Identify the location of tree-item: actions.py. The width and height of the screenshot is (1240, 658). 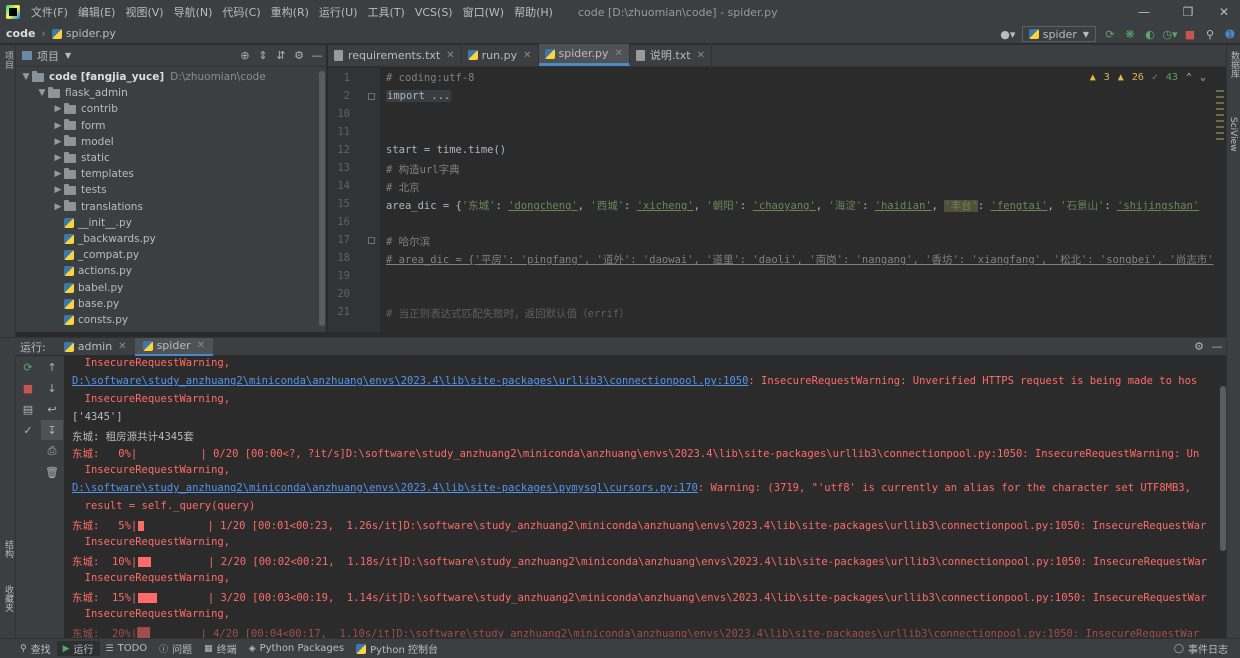
(171, 271).